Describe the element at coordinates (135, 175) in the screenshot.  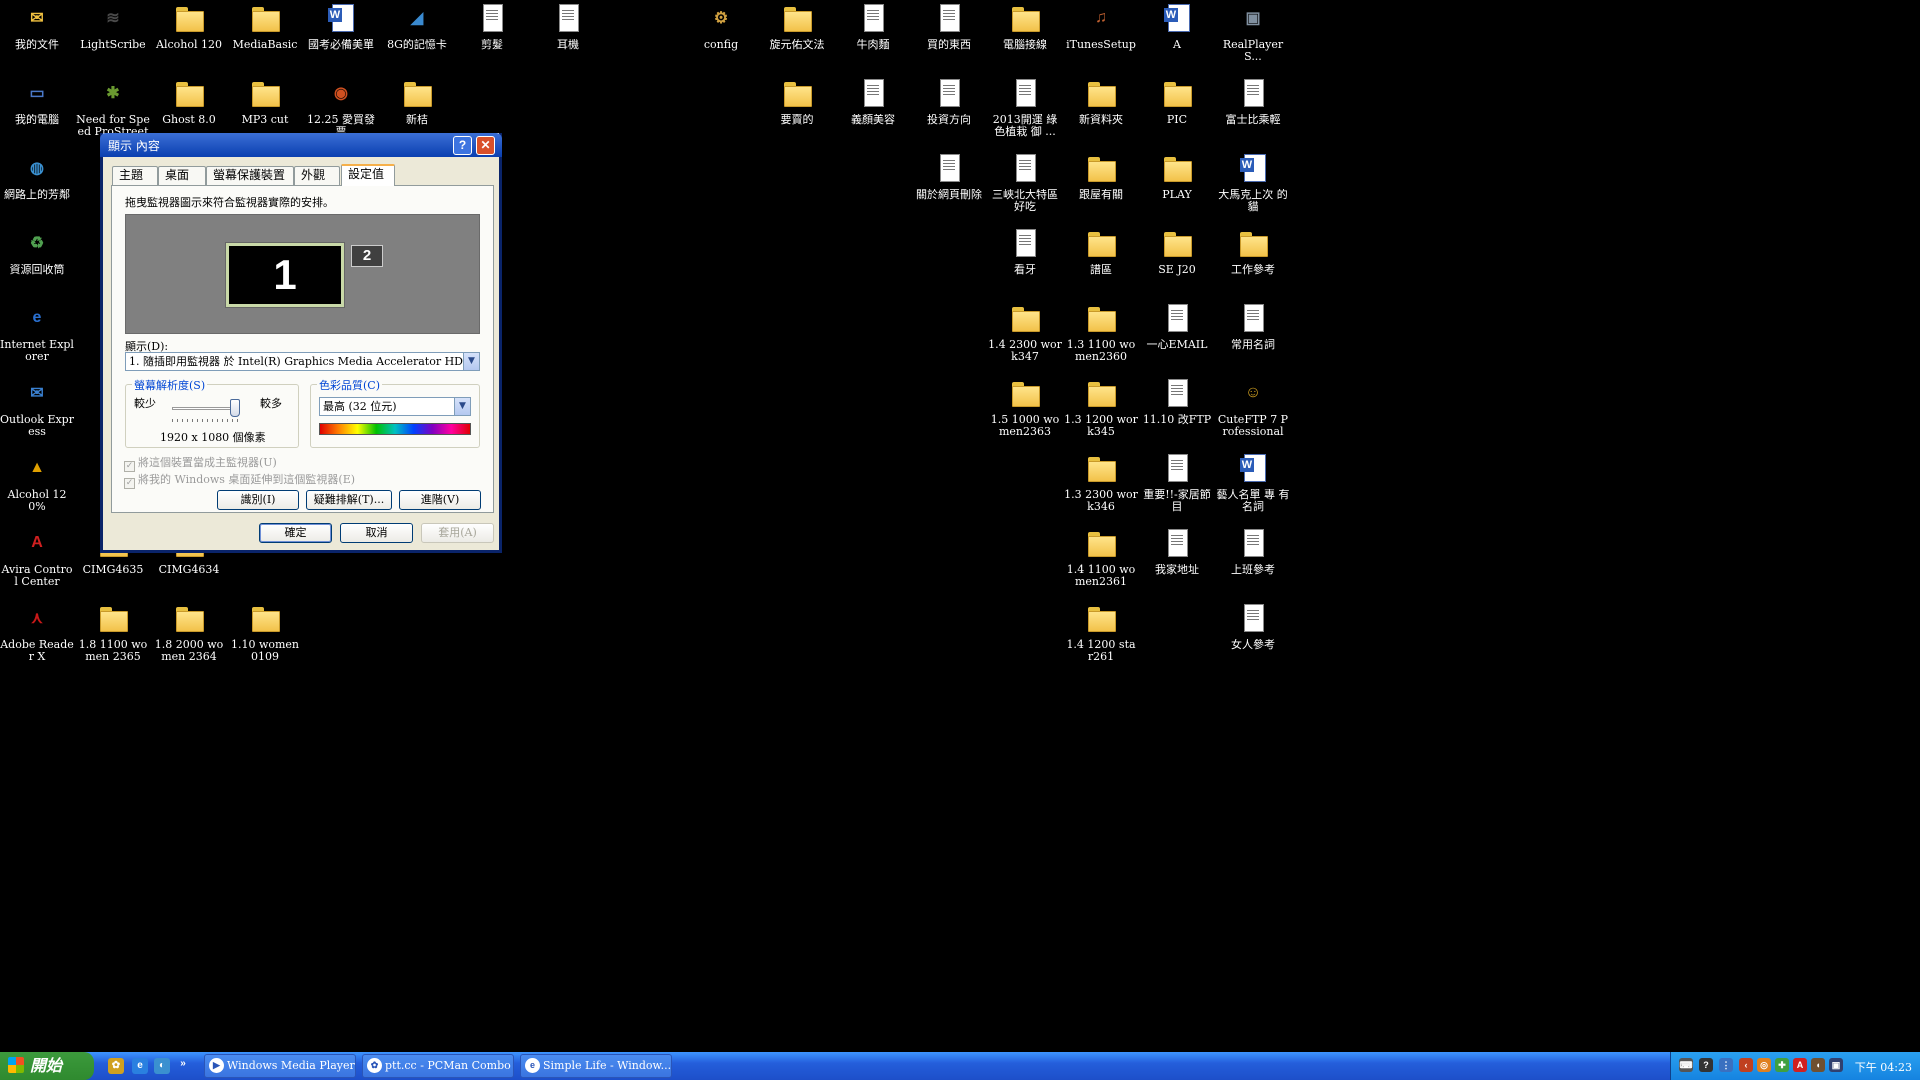
I see `tab-themes: 主題` at that location.